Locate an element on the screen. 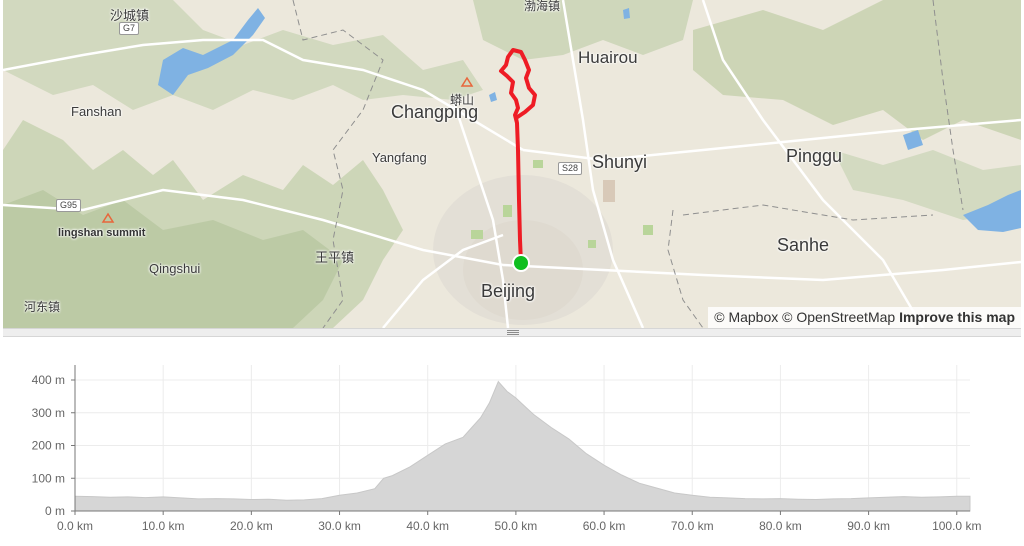 This screenshot has width=1024, height=546. place-label-sanhe: Sanhe is located at coordinates (803, 245).